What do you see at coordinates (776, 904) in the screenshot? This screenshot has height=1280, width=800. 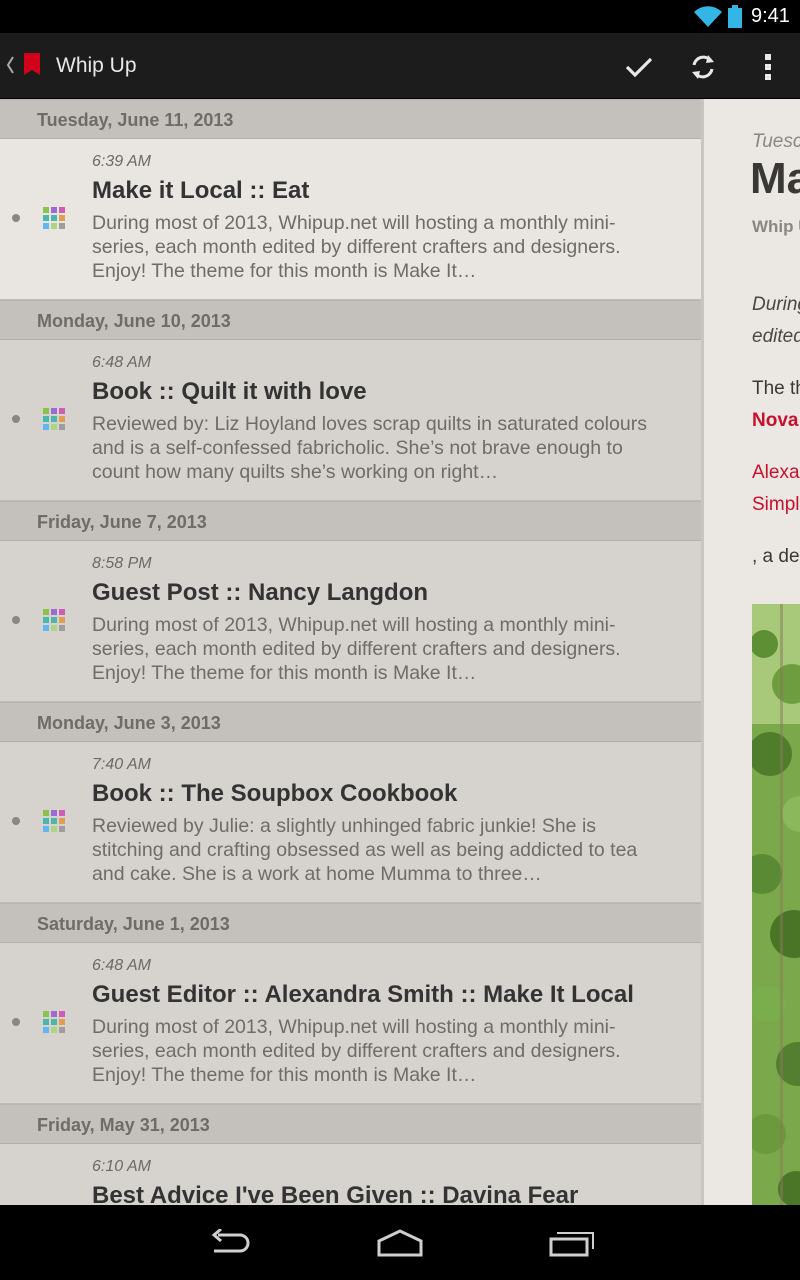 I see `article-photo` at bounding box center [776, 904].